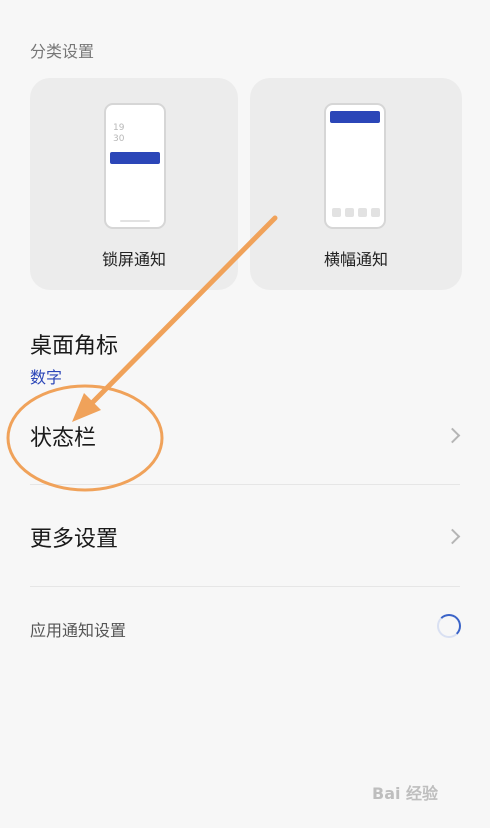 The width and height of the screenshot is (490, 828). Describe the element at coordinates (246, 435) in the screenshot. I see `status-bar-row: 状态栏` at that location.